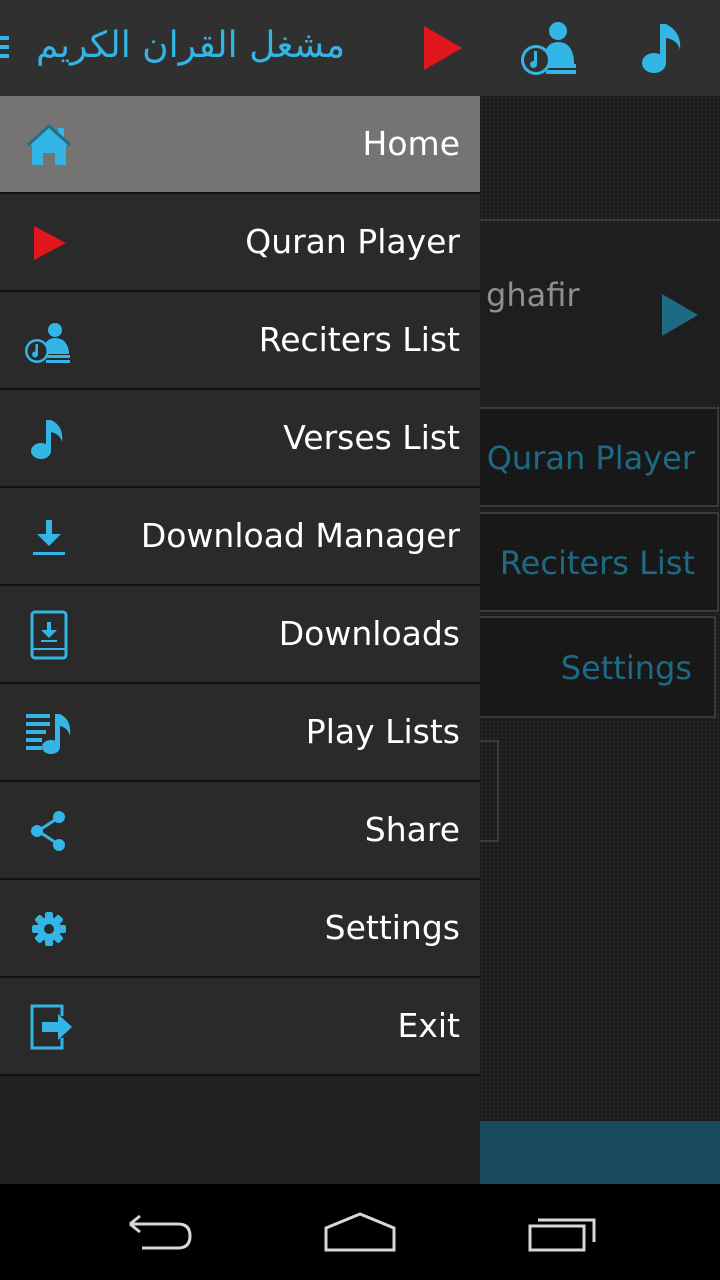 The width and height of the screenshot is (720, 1280). I want to click on drawer-item-play-lists: Play Lists, so click(240, 733).